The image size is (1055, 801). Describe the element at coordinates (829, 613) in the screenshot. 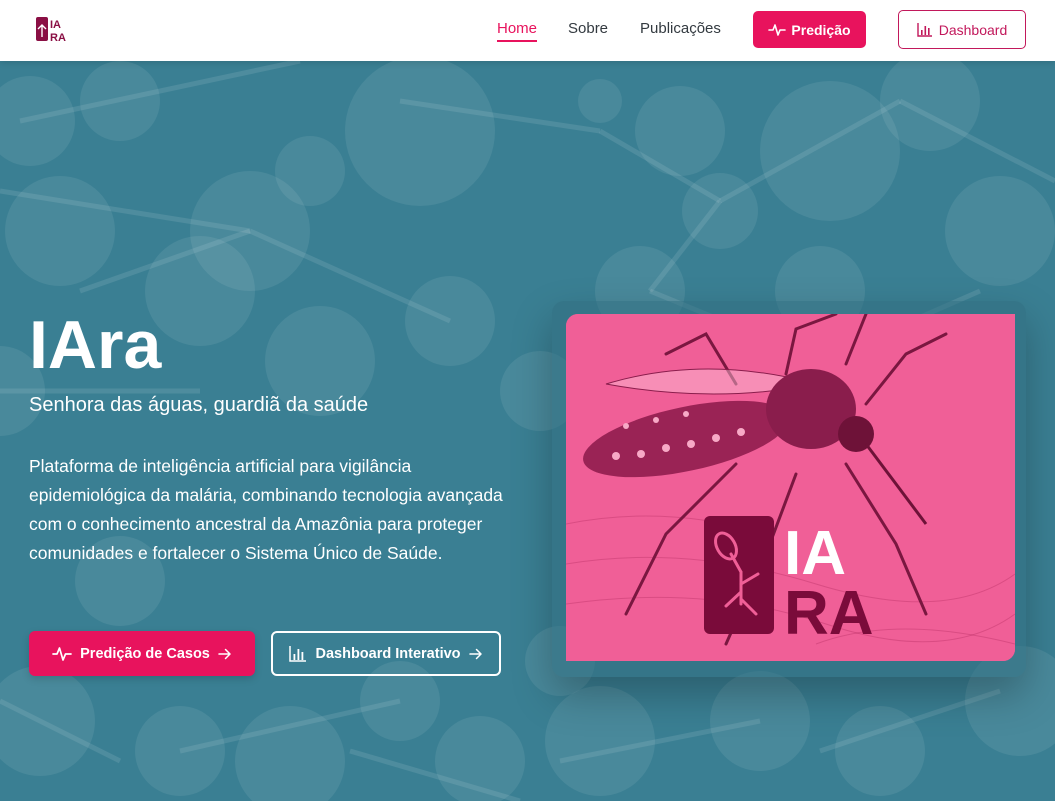

I see `card-logo-line2: RA` at that location.